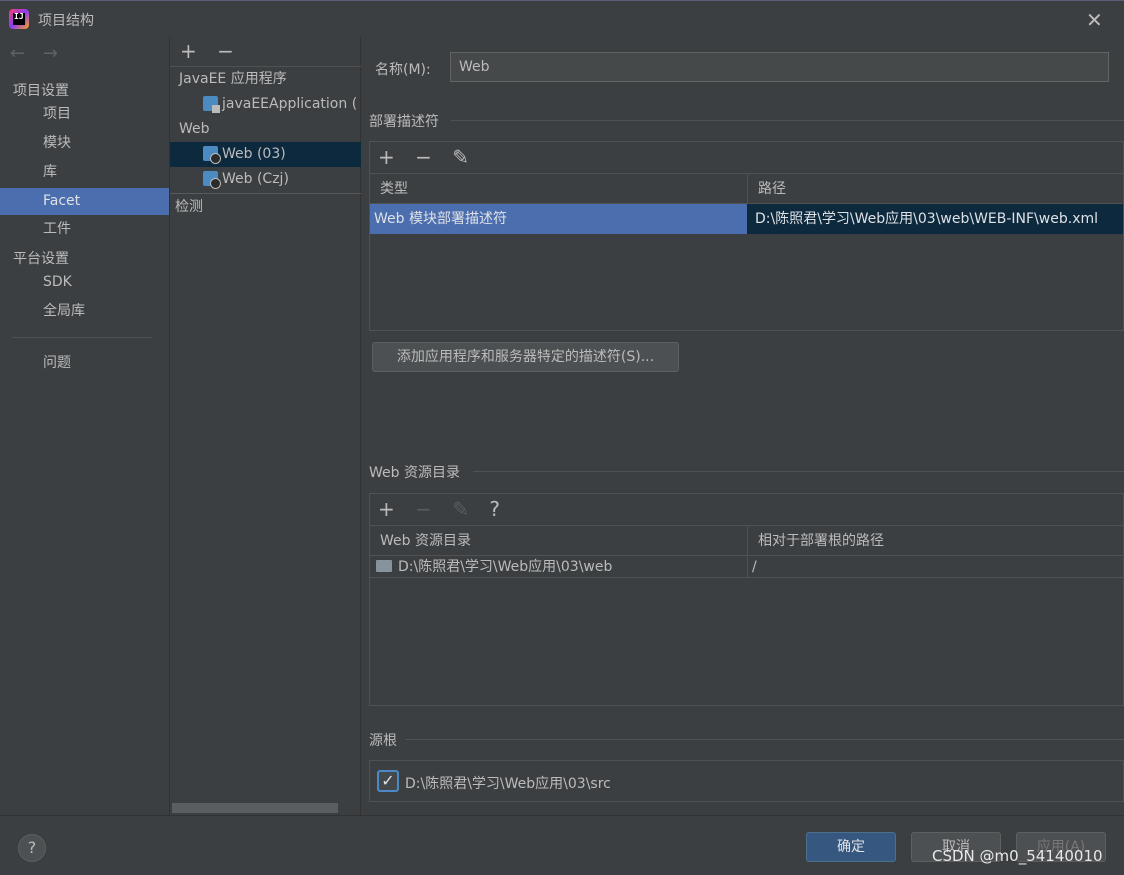 The height and width of the screenshot is (875, 1124). What do you see at coordinates (508, 784) in the screenshot?
I see `source-root-path: D:\陈照君\学习\Web应用\03\src` at bounding box center [508, 784].